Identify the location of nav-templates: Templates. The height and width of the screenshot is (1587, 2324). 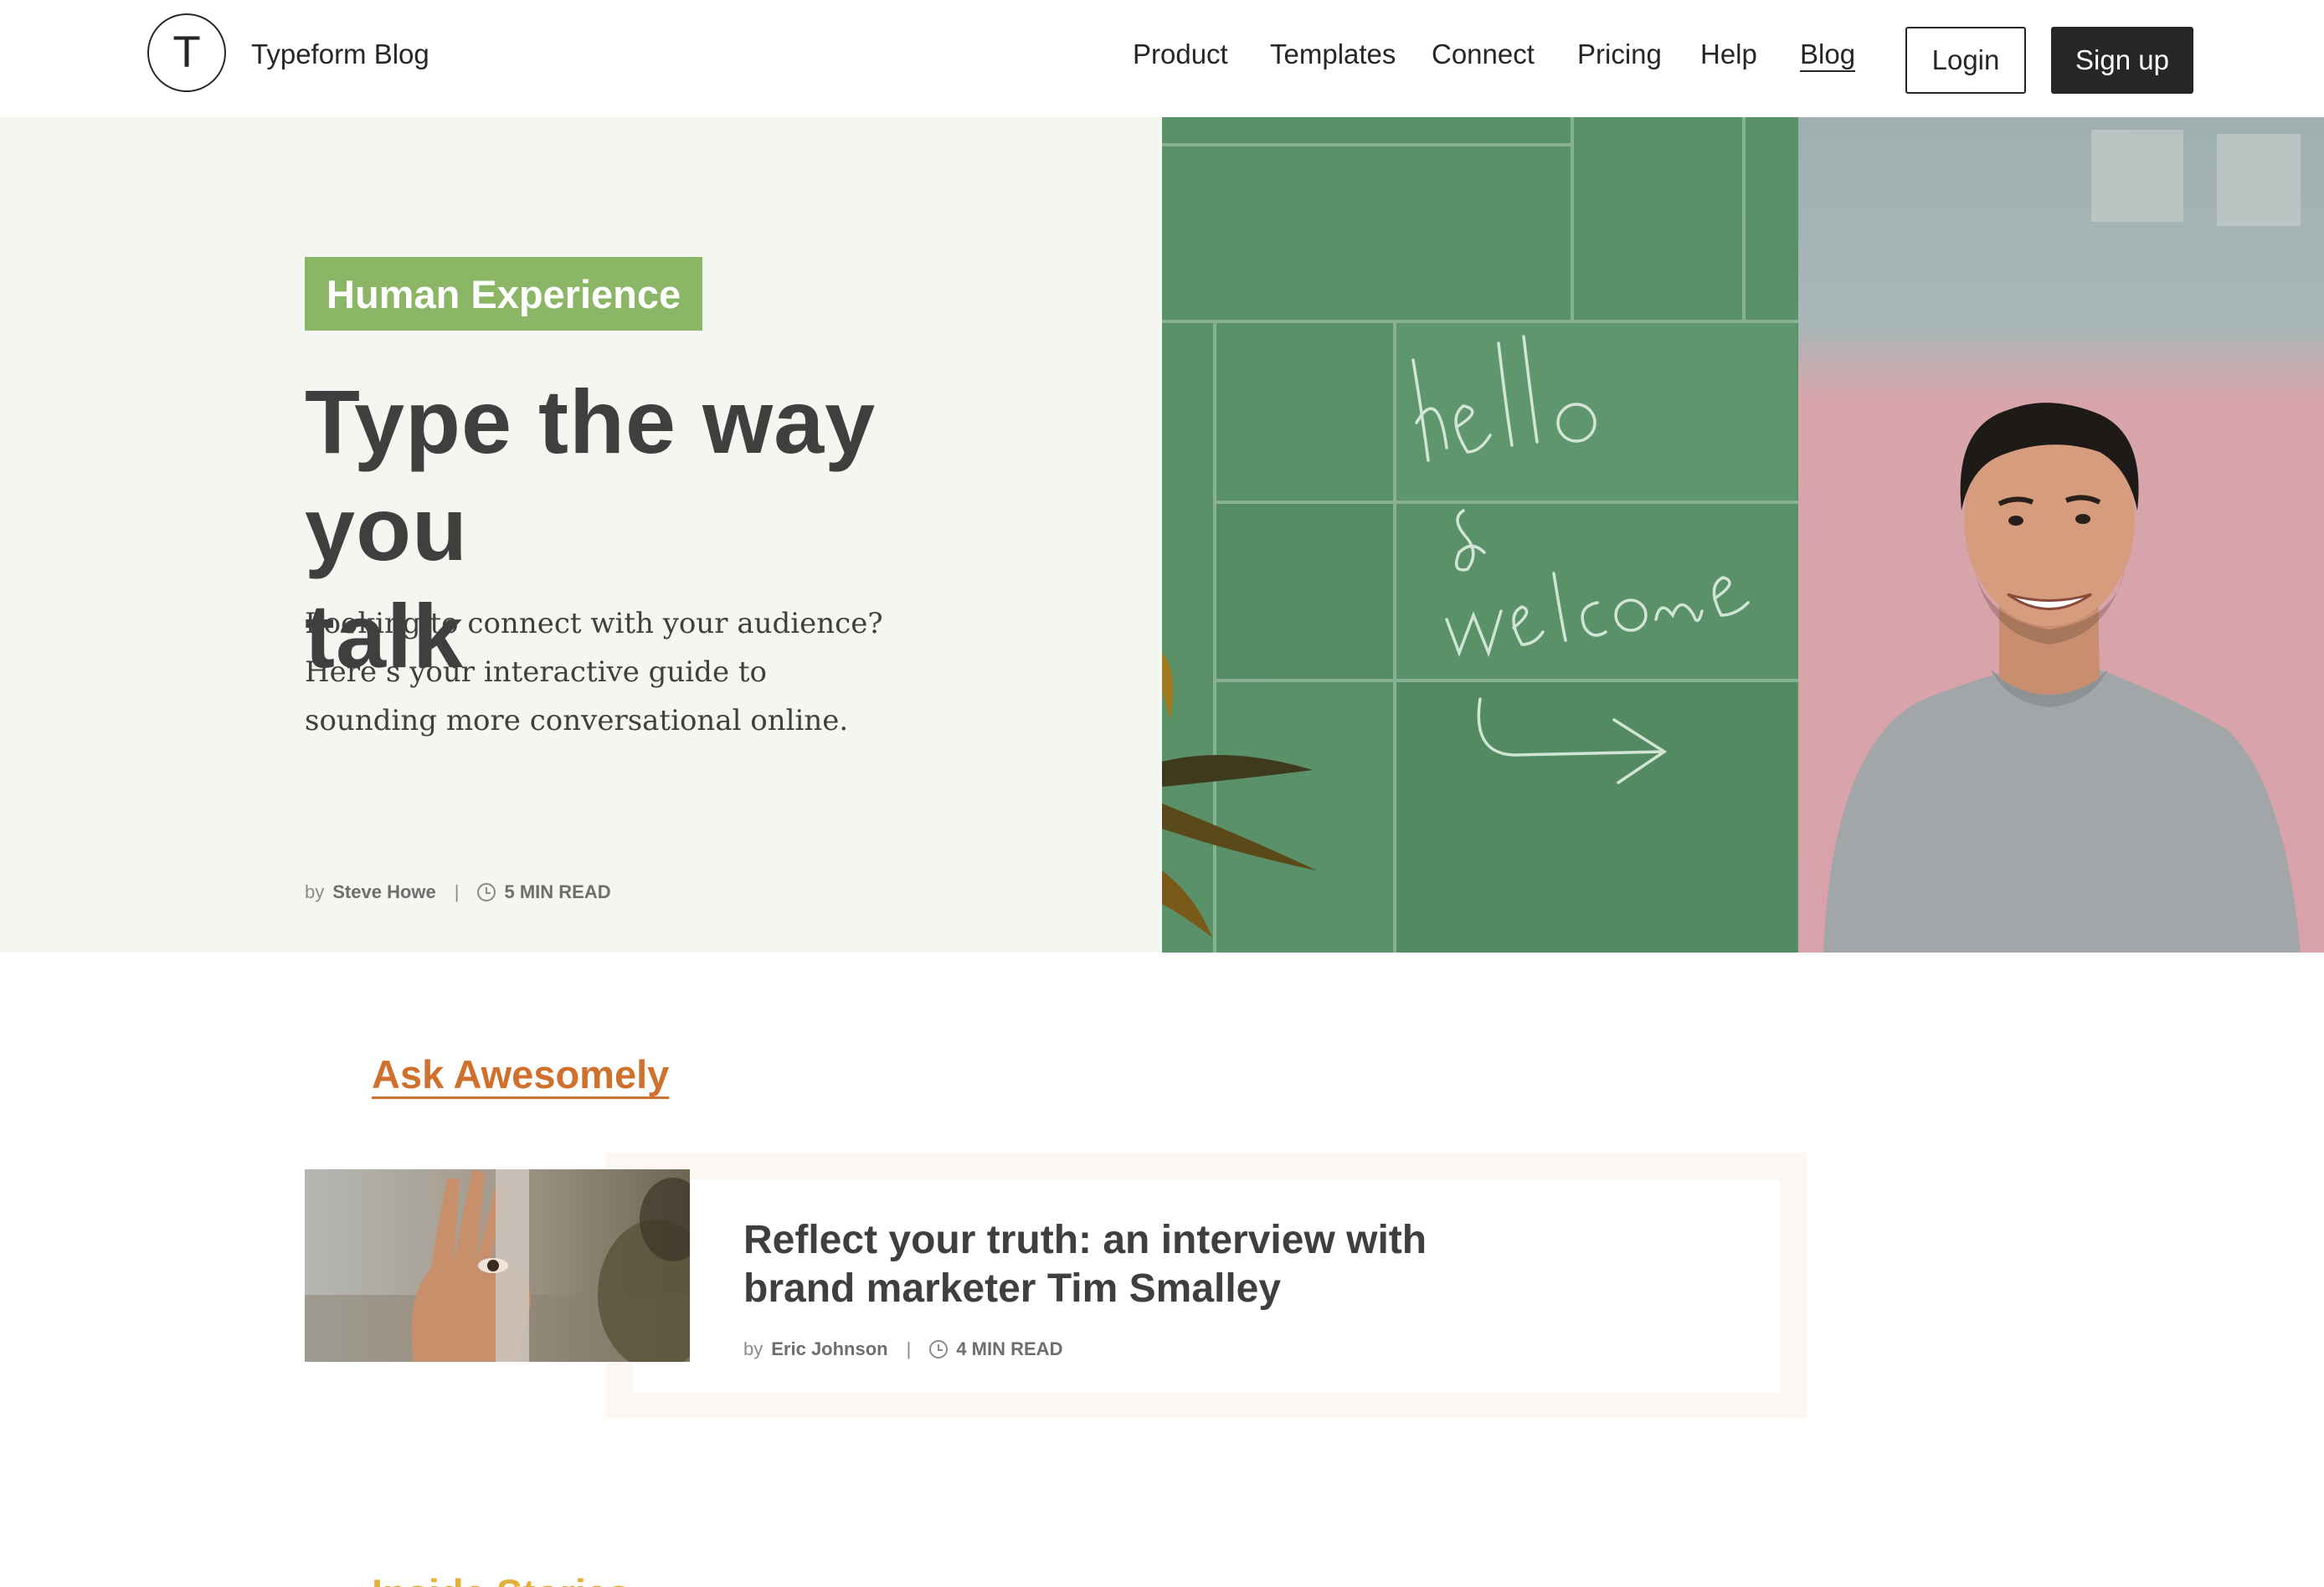
(1333, 55).